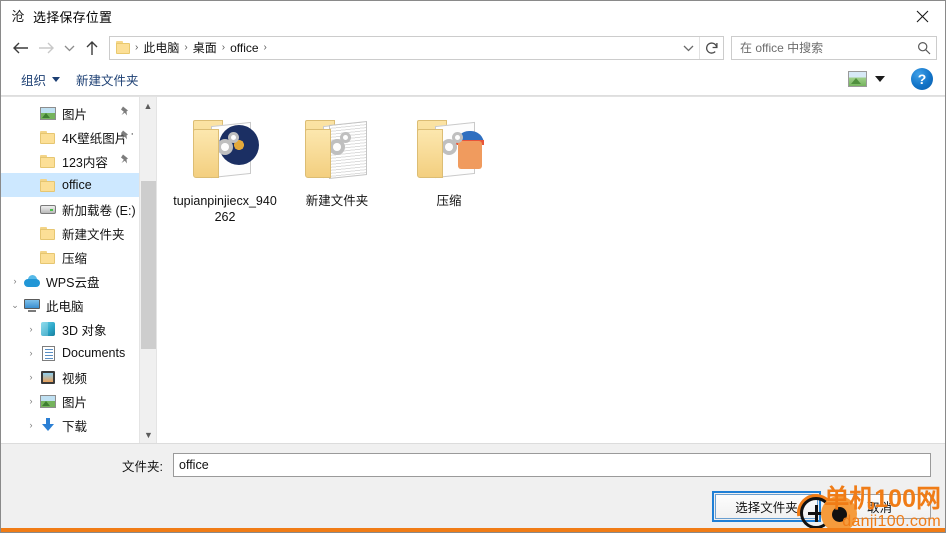  Describe the element at coordinates (879, 506) in the screenshot. I see `cancel-button: 取消` at that location.